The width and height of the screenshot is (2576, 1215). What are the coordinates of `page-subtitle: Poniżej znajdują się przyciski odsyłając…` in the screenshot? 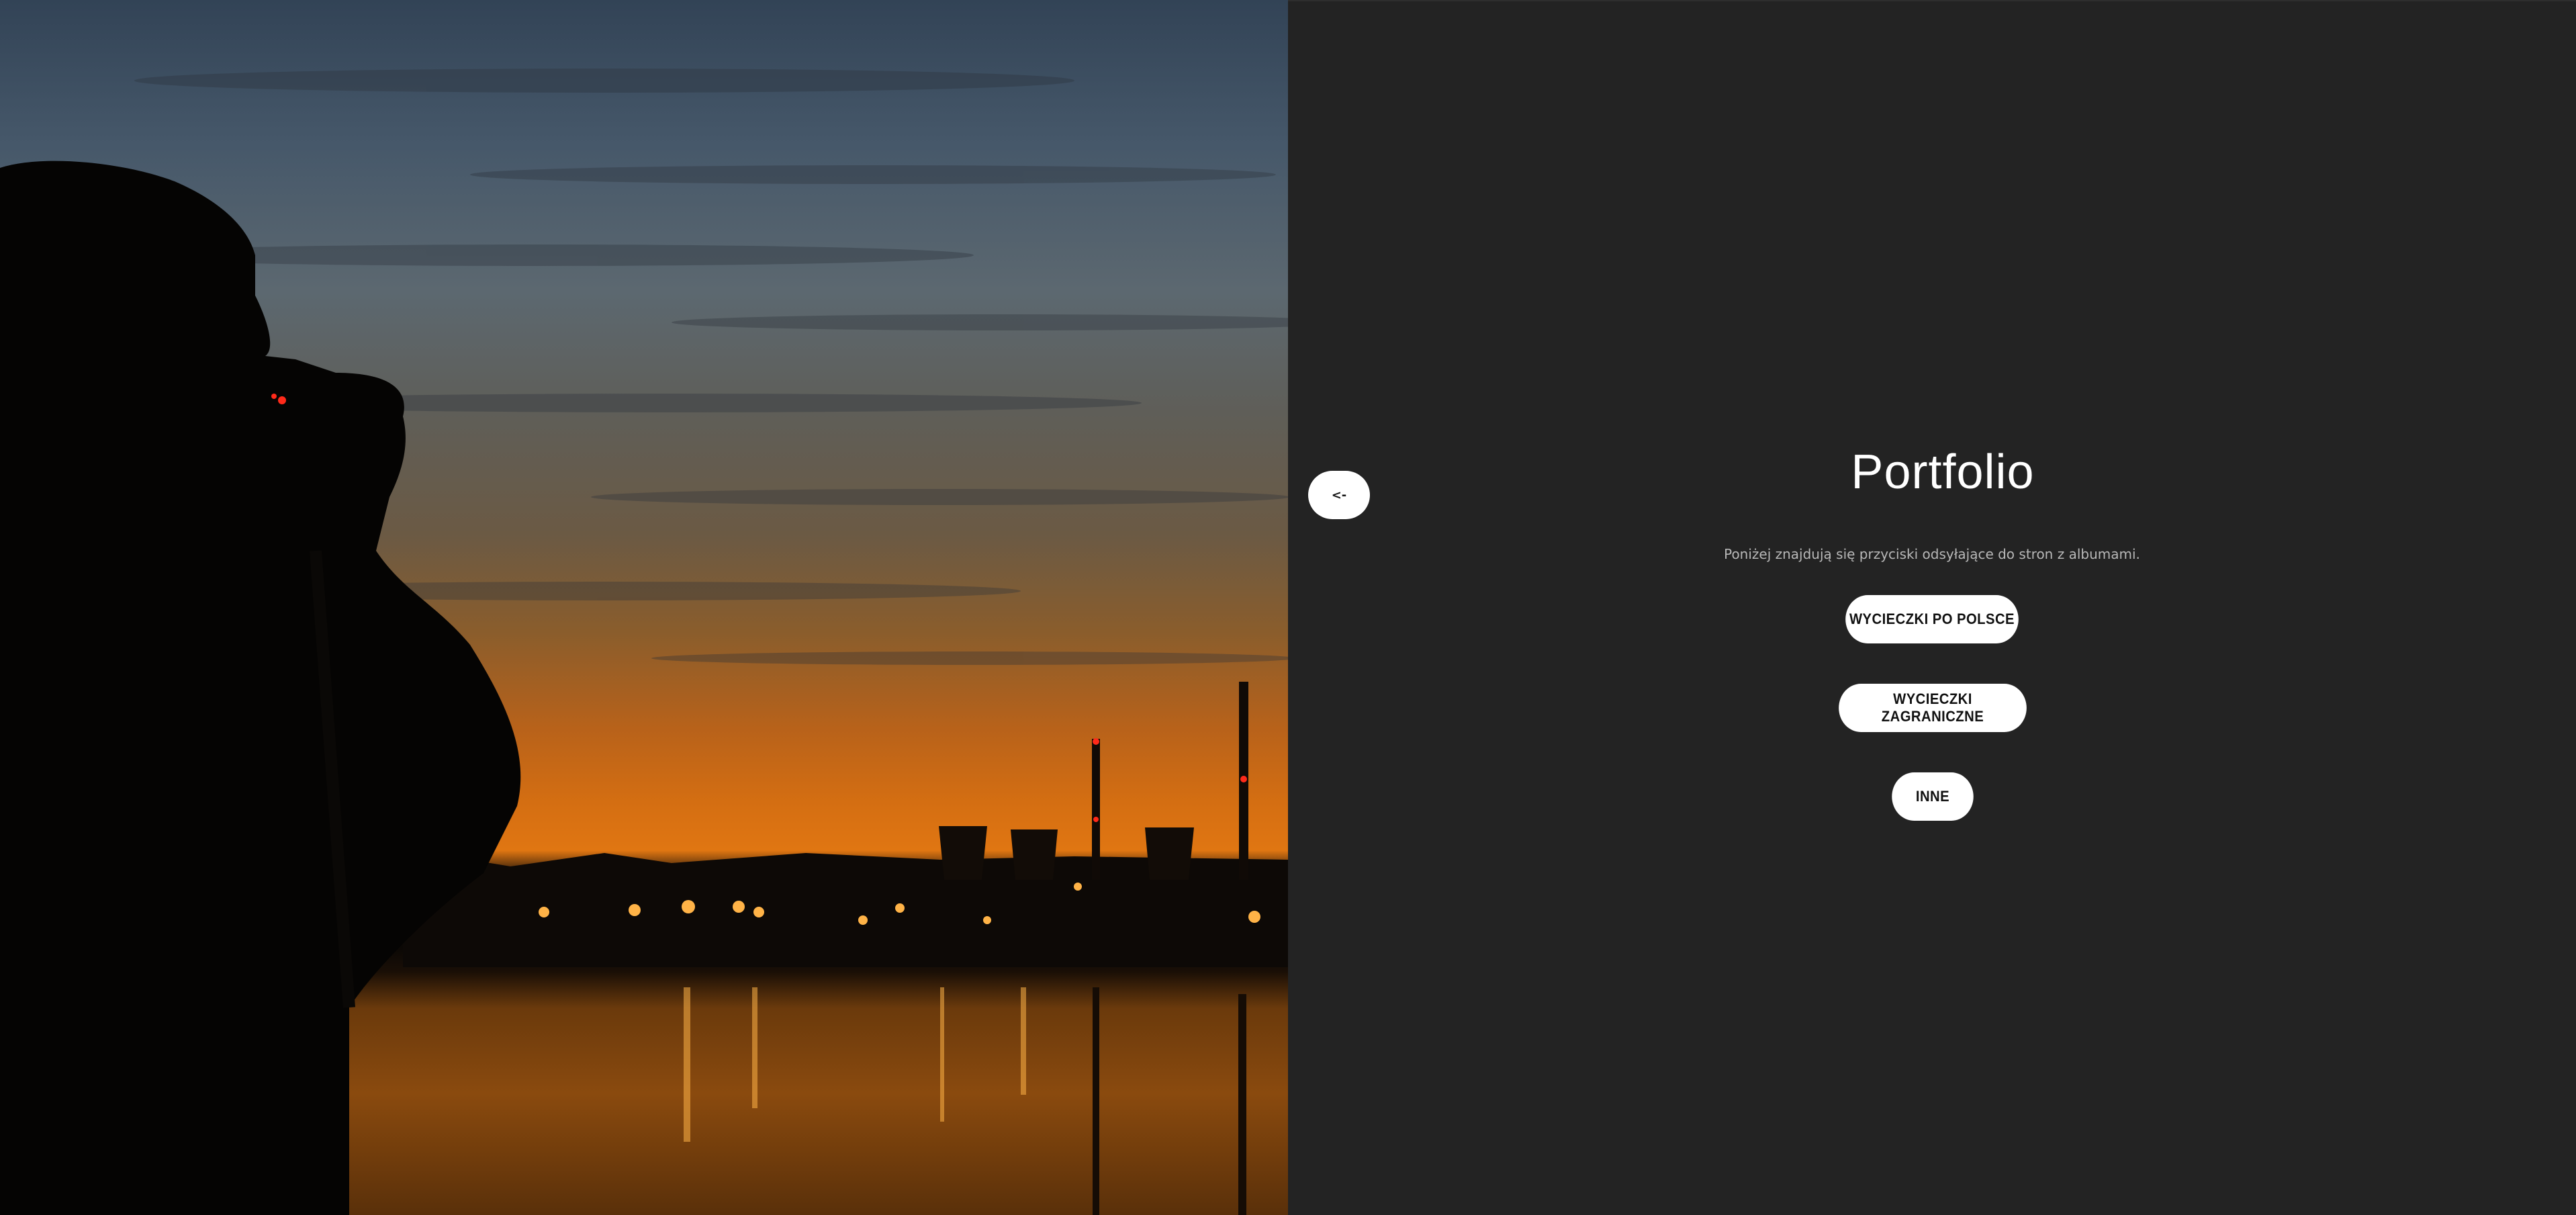 It's located at (1932, 554).